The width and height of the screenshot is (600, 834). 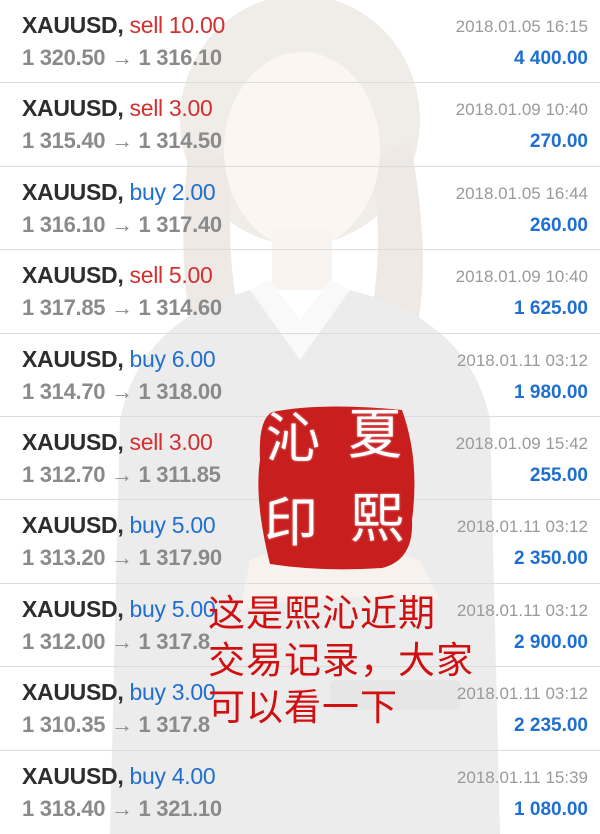 I want to click on seal-char-1: 沁, so click(x=293, y=438).